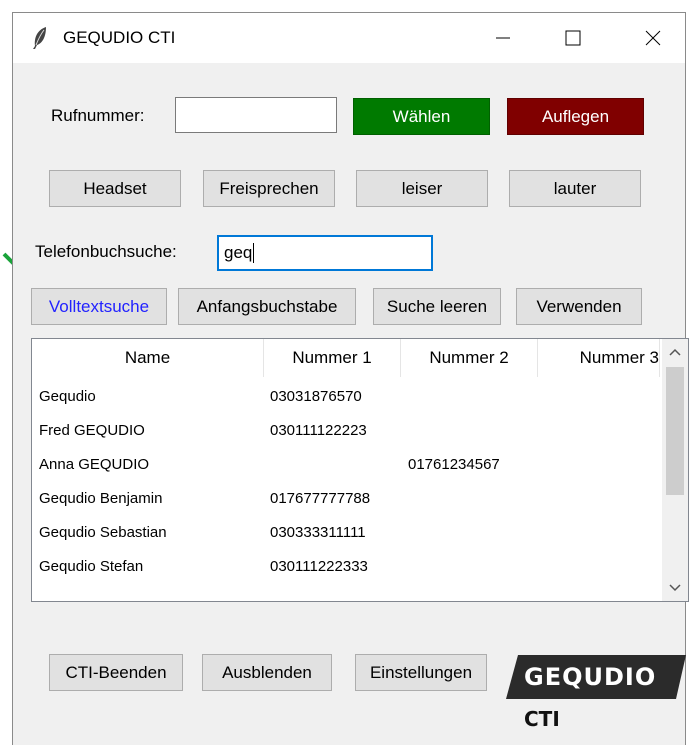 The image size is (690, 745). I want to click on clear-search-button: Suche leeren, so click(437, 306).